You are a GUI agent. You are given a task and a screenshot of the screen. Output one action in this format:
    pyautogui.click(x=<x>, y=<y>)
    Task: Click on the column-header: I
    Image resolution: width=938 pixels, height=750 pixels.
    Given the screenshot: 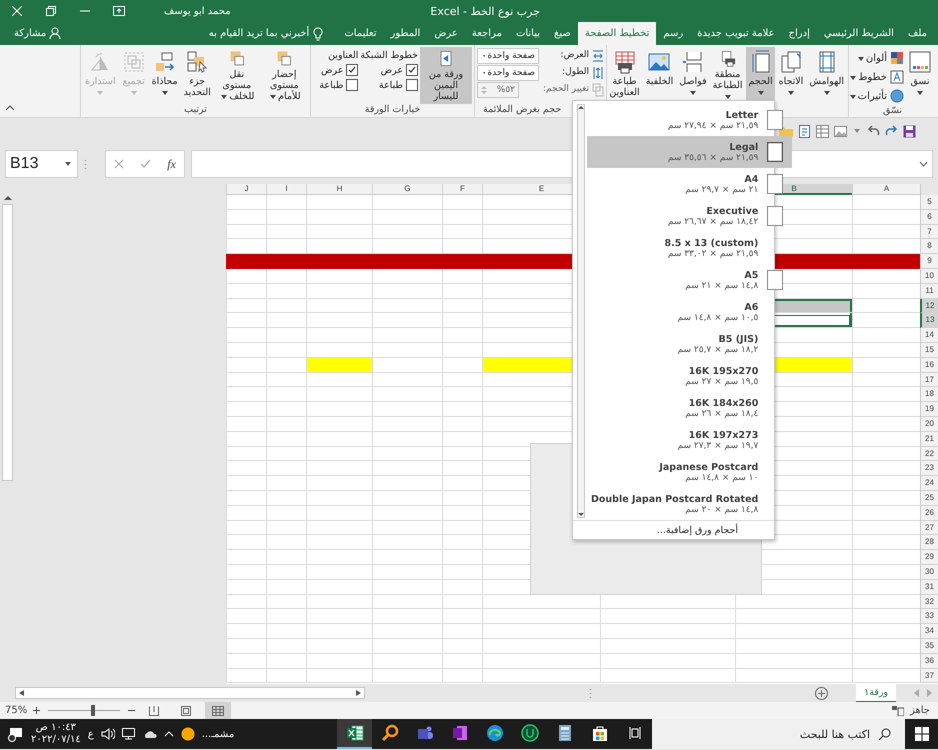 What is the action you would take?
    pyautogui.click(x=286, y=189)
    